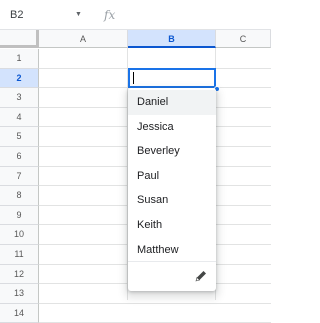  Describe the element at coordinates (19, 137) in the screenshot. I see `row-header-5: 5` at that location.